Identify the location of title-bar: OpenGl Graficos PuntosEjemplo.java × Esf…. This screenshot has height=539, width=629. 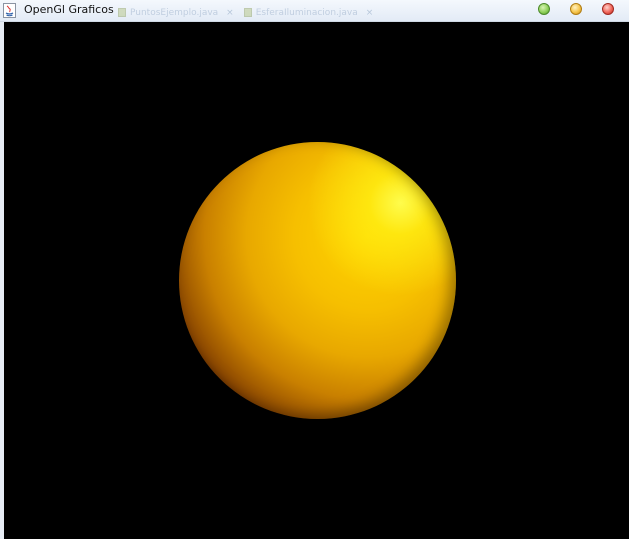
(314, 11).